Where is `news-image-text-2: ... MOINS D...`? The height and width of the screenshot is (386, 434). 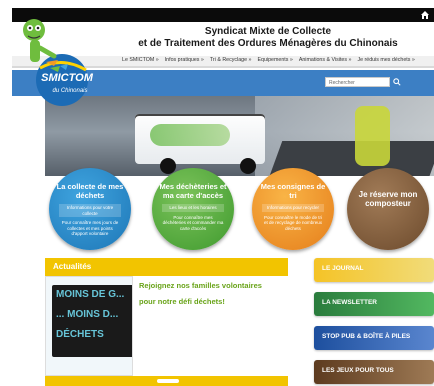 news-image-text-2: ... MOINS D... is located at coordinates (87, 314).